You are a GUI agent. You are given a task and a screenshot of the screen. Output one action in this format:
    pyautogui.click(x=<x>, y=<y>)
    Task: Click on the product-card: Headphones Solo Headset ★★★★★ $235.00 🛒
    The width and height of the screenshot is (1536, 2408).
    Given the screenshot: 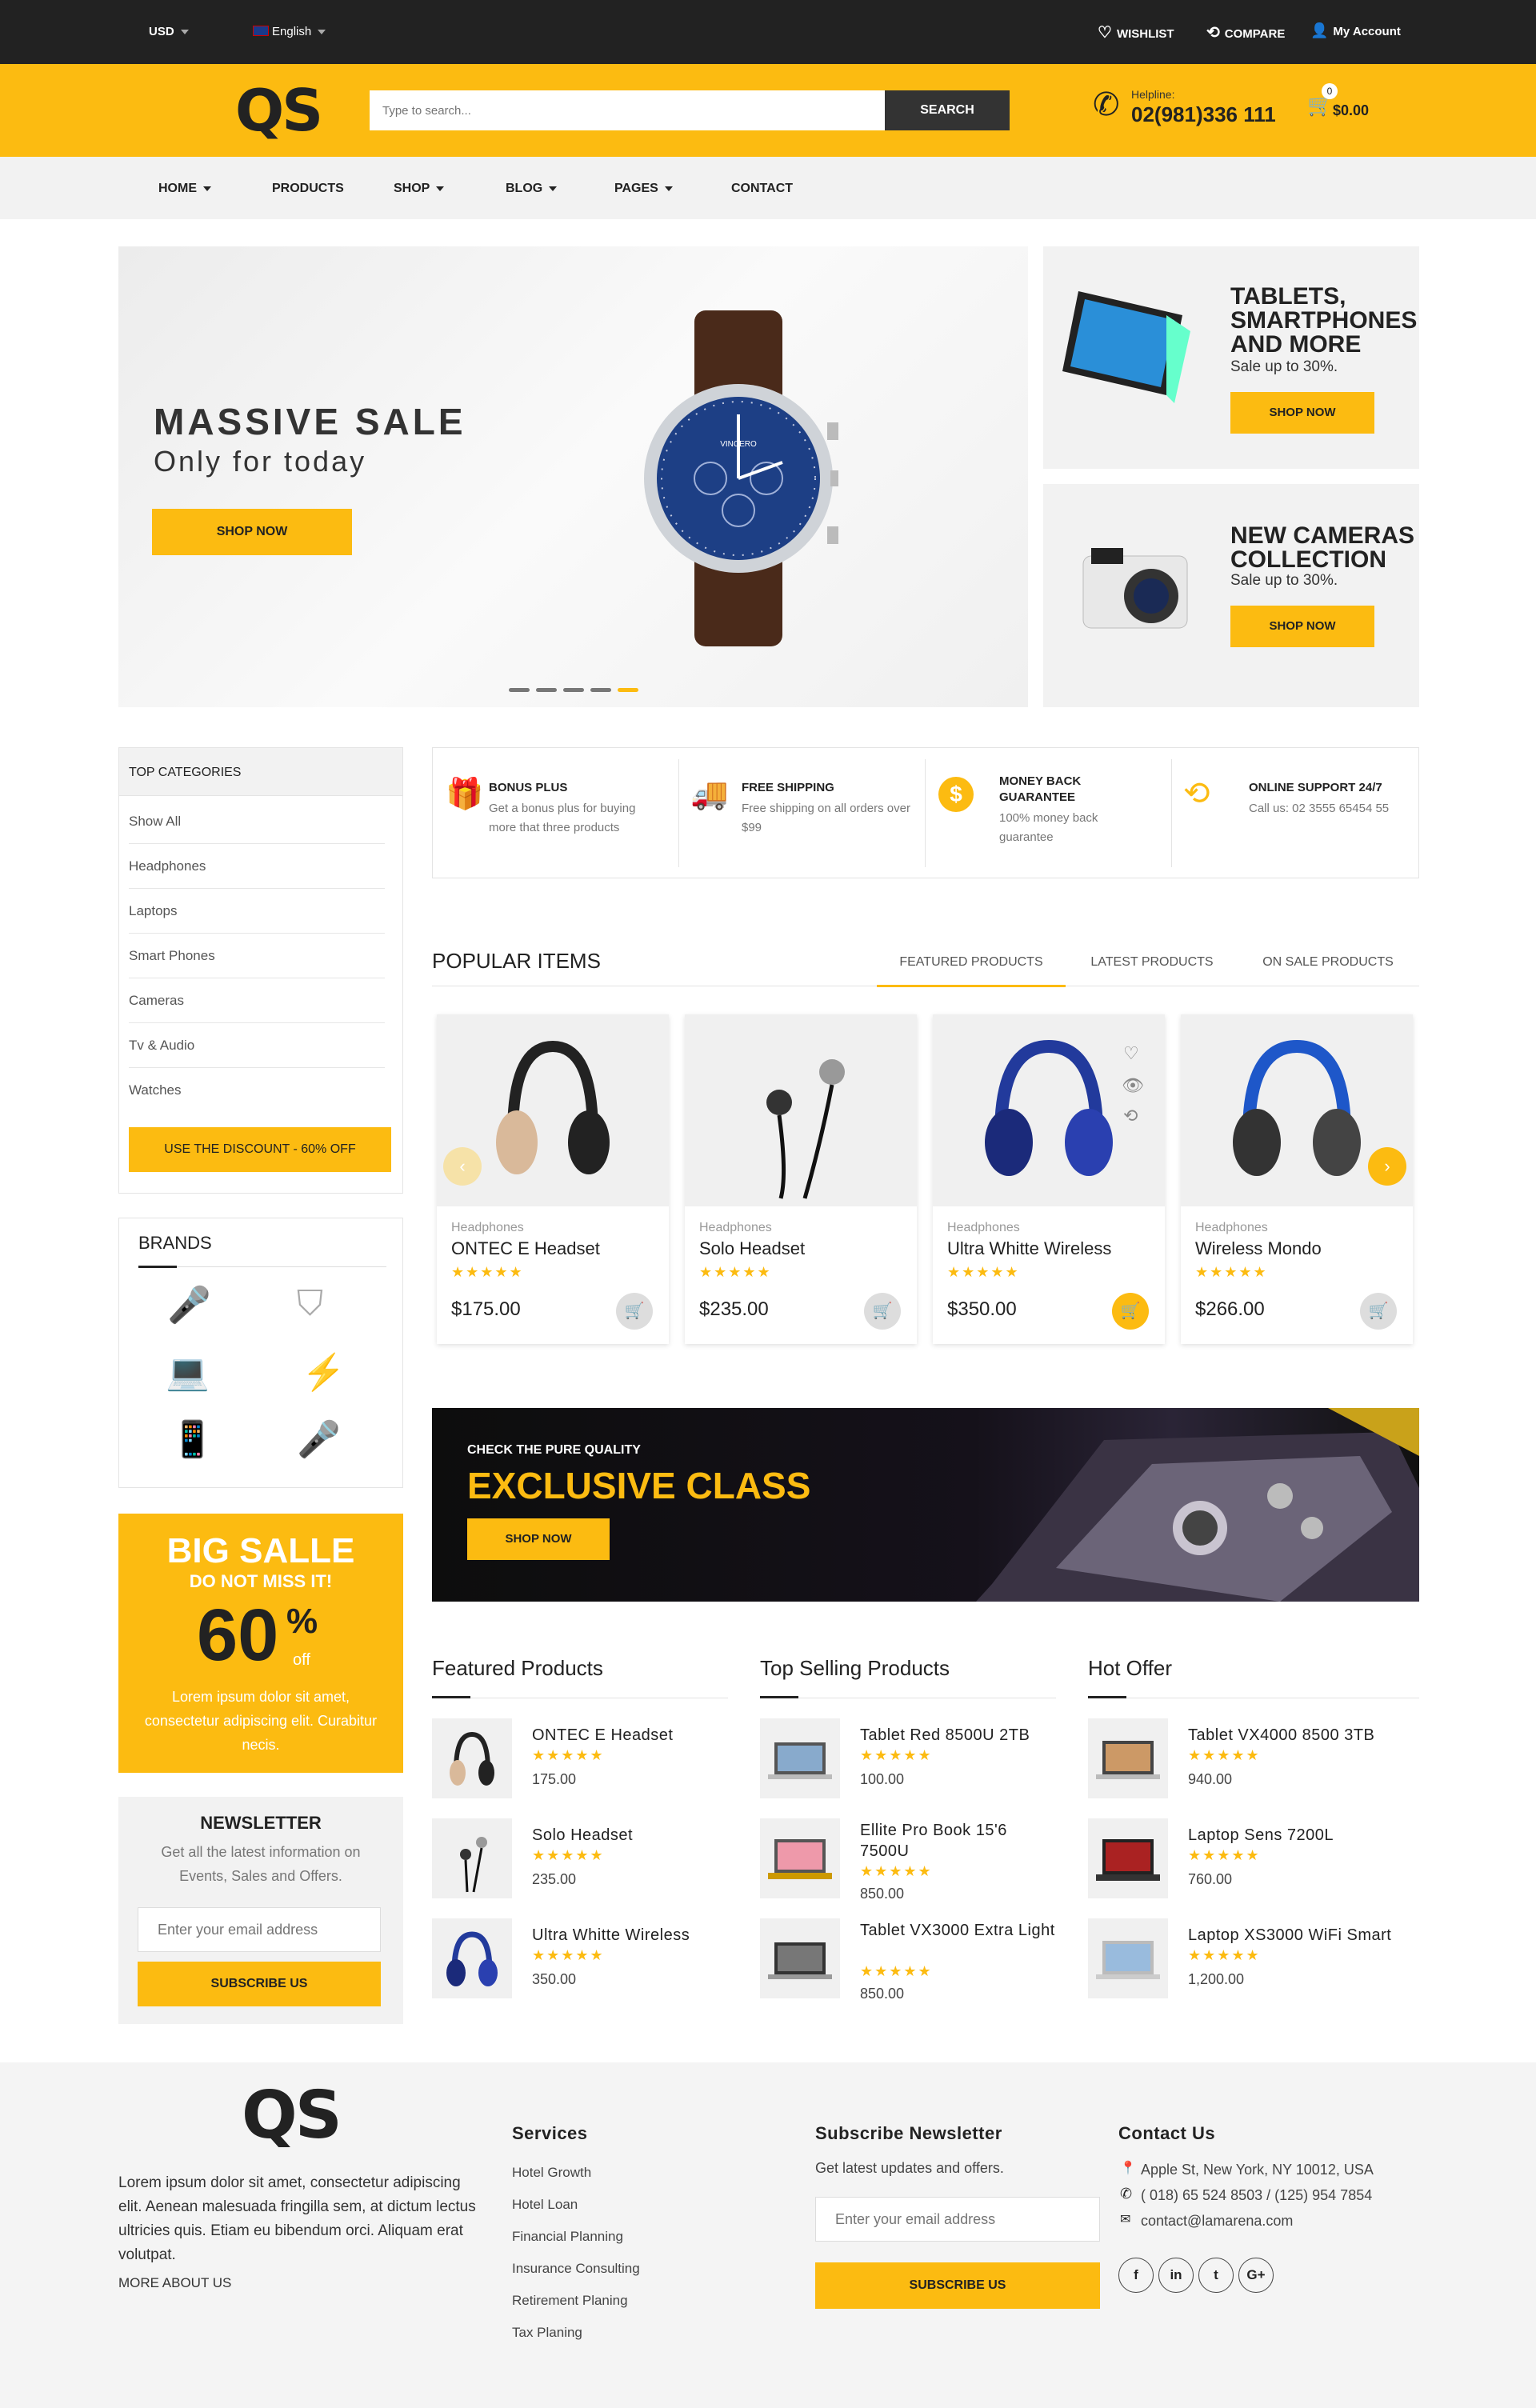 What is the action you would take?
    pyautogui.click(x=801, y=1179)
    